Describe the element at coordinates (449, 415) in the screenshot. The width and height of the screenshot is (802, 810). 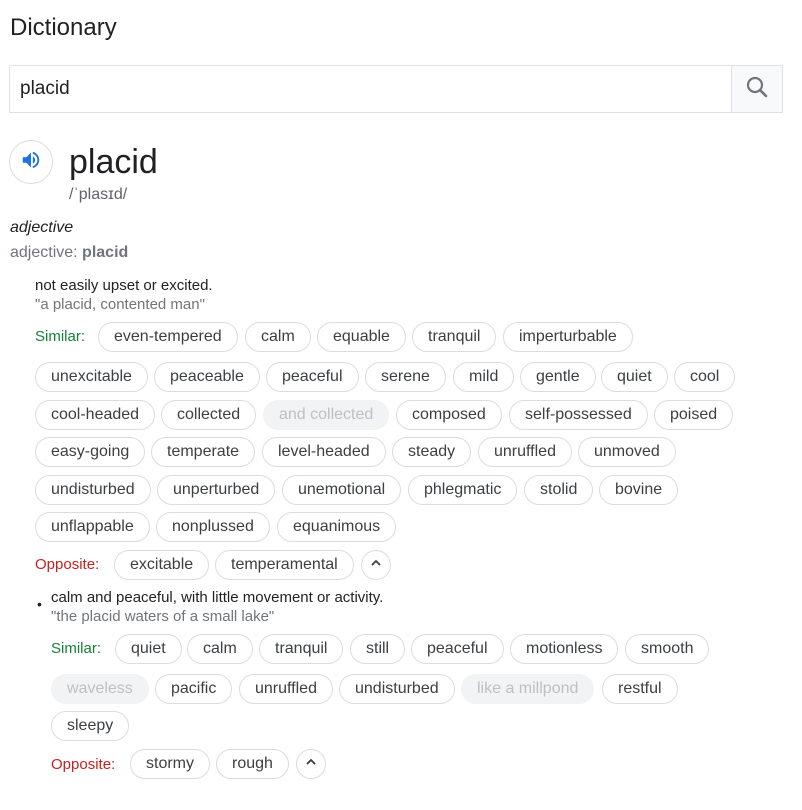
I see `sense-1-similar-chip: composed` at that location.